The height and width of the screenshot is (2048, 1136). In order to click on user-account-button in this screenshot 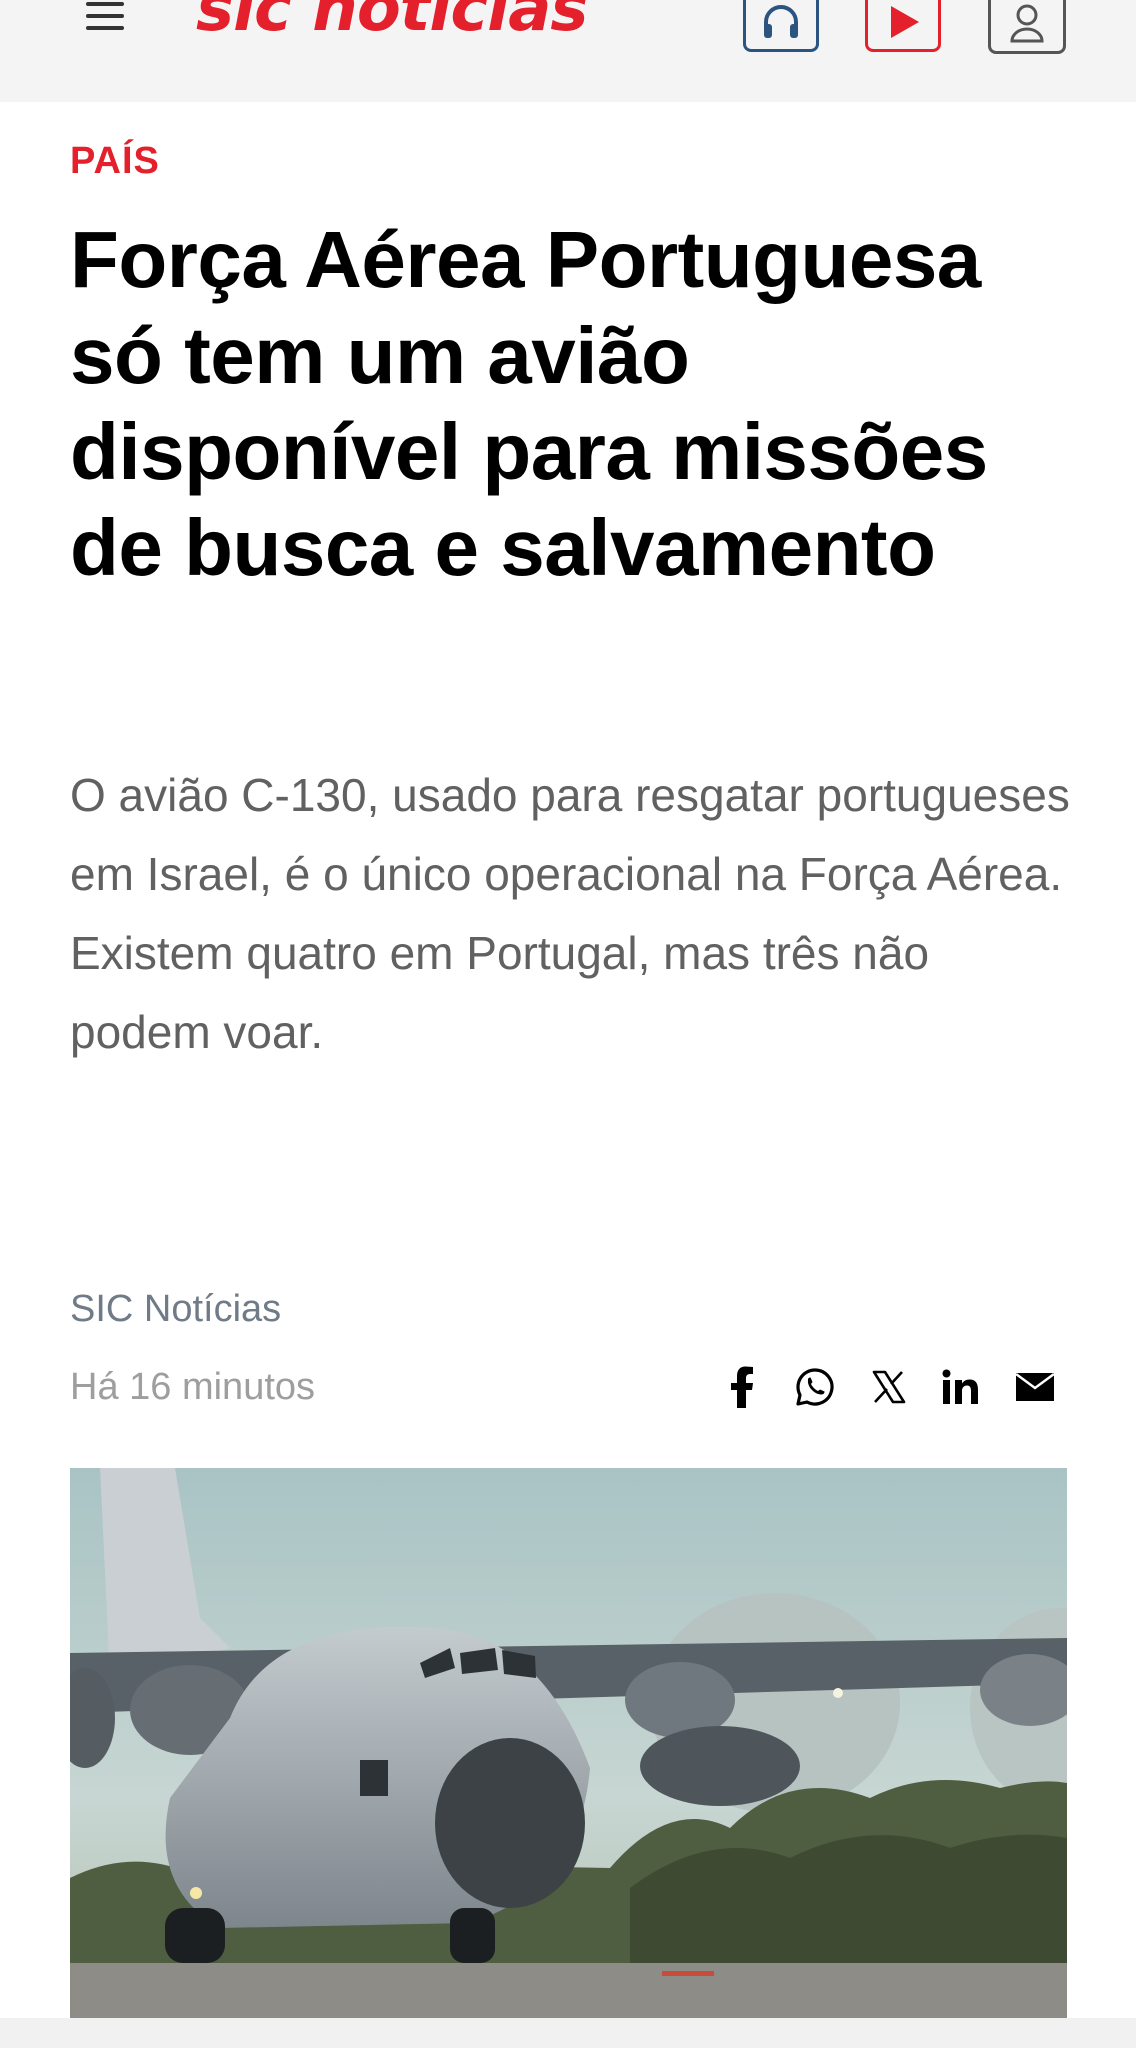, I will do `click(1027, 27)`.